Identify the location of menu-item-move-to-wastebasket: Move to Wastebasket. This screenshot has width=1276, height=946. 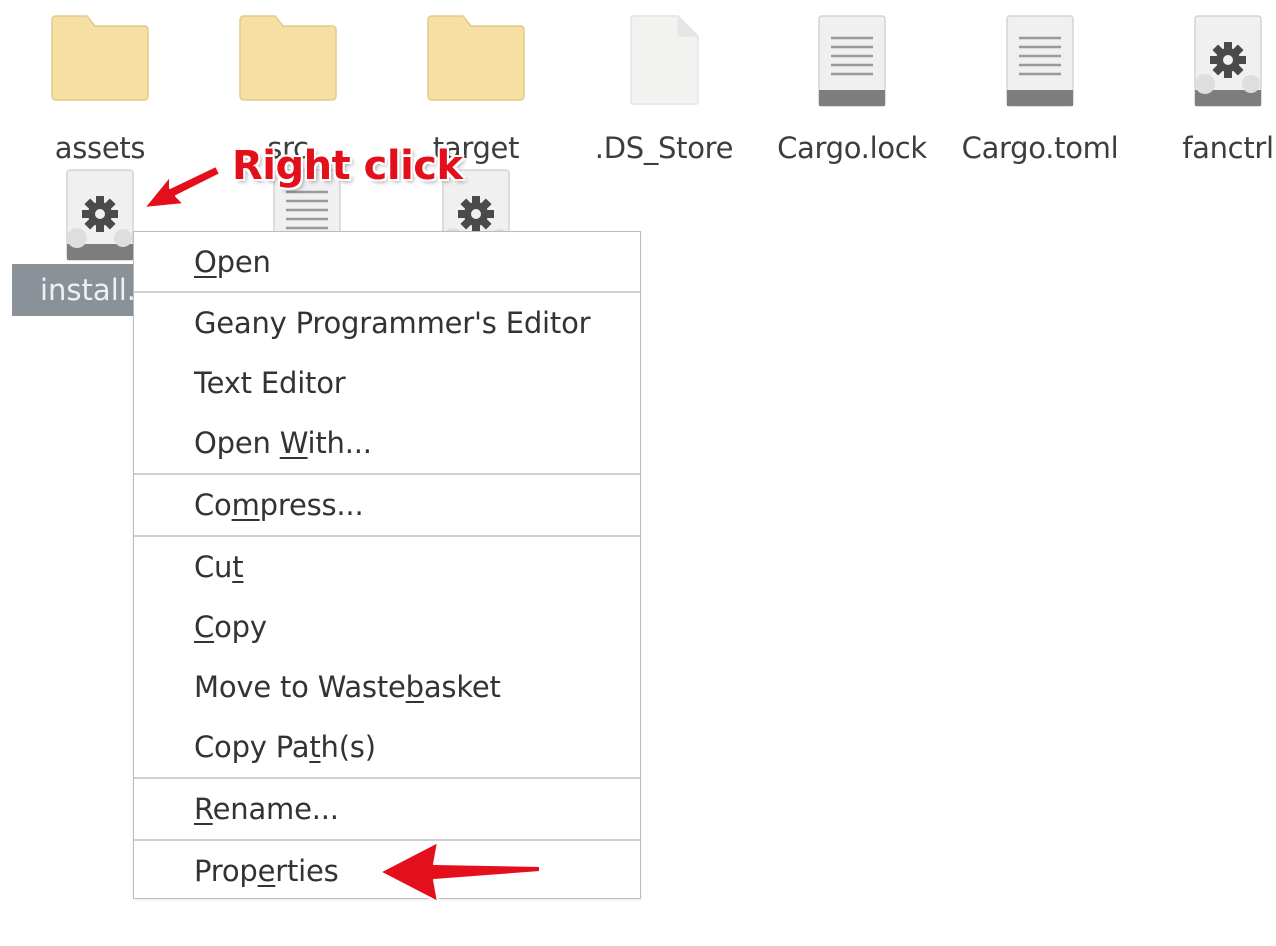
(387, 687).